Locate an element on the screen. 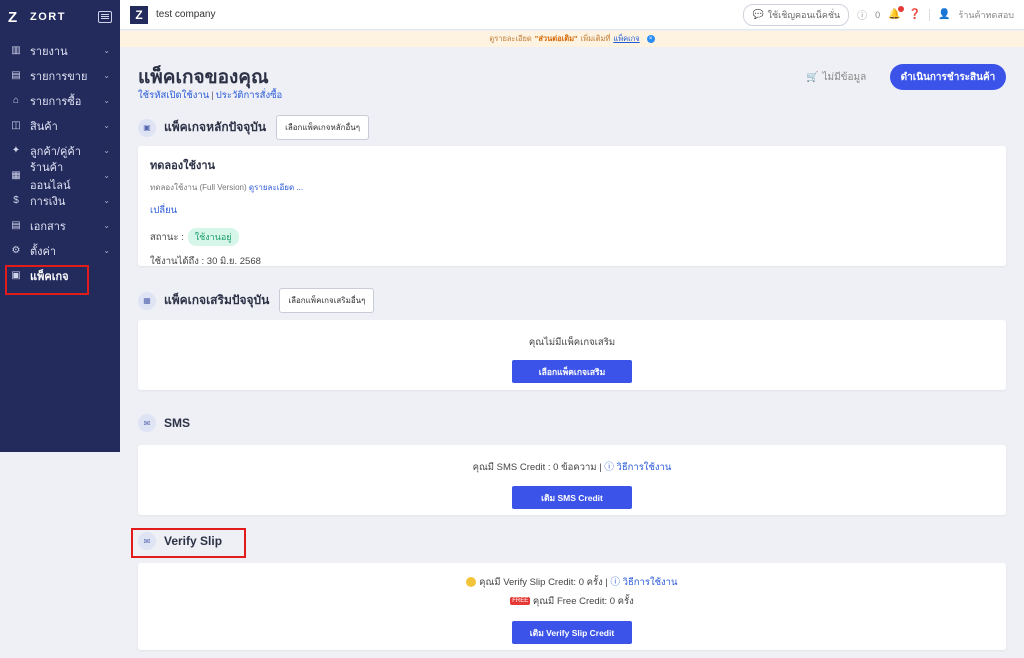 The width and height of the screenshot is (1024, 658). sidebar-item-sales: ▤ รายการขาย ⌄ is located at coordinates (60, 75).